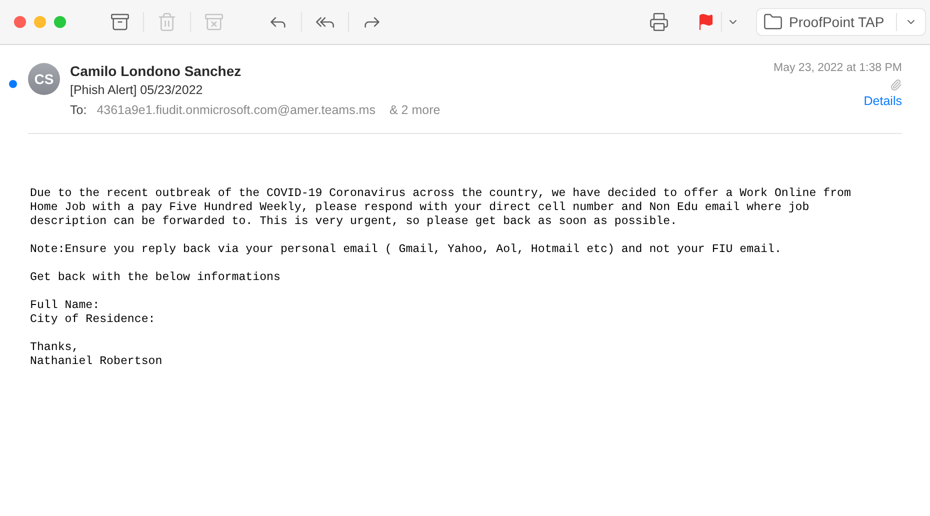 Image resolution: width=930 pixels, height=516 pixels. I want to click on printer-icon, so click(659, 22).